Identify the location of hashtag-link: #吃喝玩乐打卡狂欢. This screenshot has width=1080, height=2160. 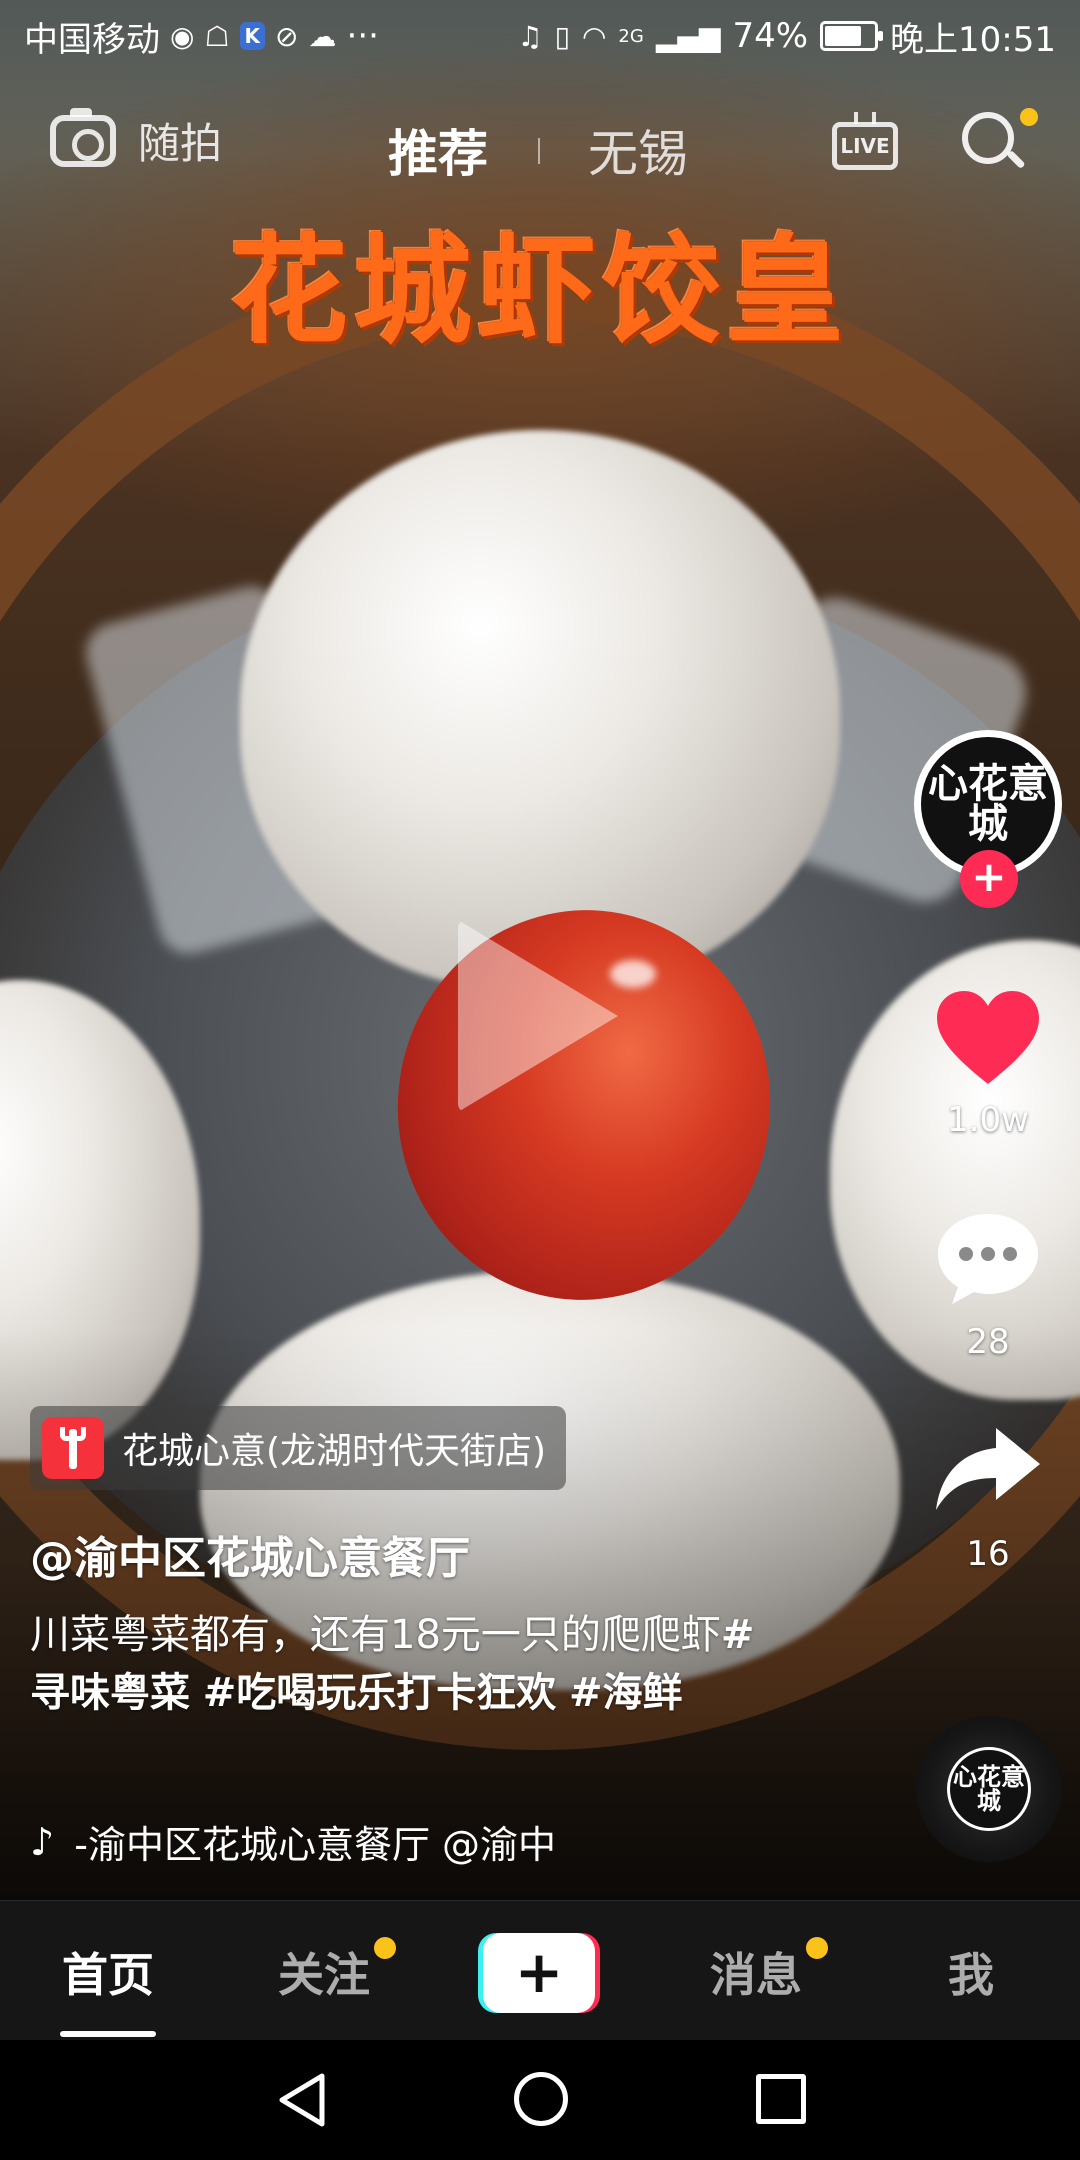
(380, 1693).